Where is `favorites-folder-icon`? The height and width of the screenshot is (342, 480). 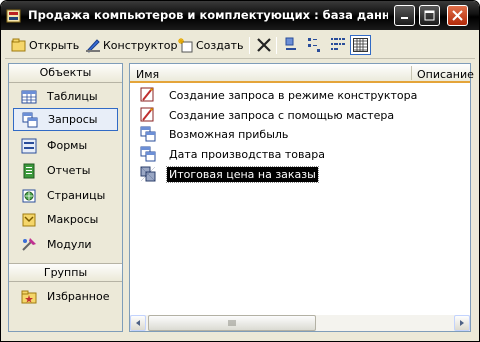
favorites-folder-icon is located at coordinates (29, 296).